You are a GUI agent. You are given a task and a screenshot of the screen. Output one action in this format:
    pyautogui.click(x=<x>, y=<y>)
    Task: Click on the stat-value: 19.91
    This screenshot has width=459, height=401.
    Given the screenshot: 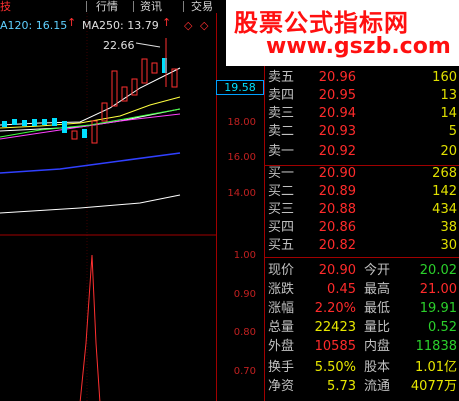 What is the action you would take?
    pyautogui.click(x=438, y=308)
    